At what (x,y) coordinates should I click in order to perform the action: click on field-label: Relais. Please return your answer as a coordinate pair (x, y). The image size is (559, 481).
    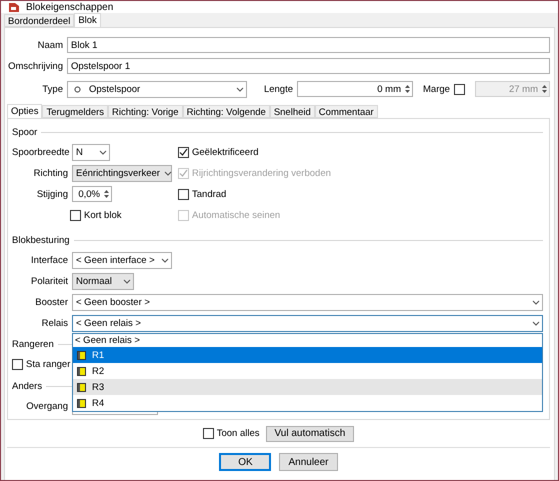
    Looking at the image, I should click on (54, 323).